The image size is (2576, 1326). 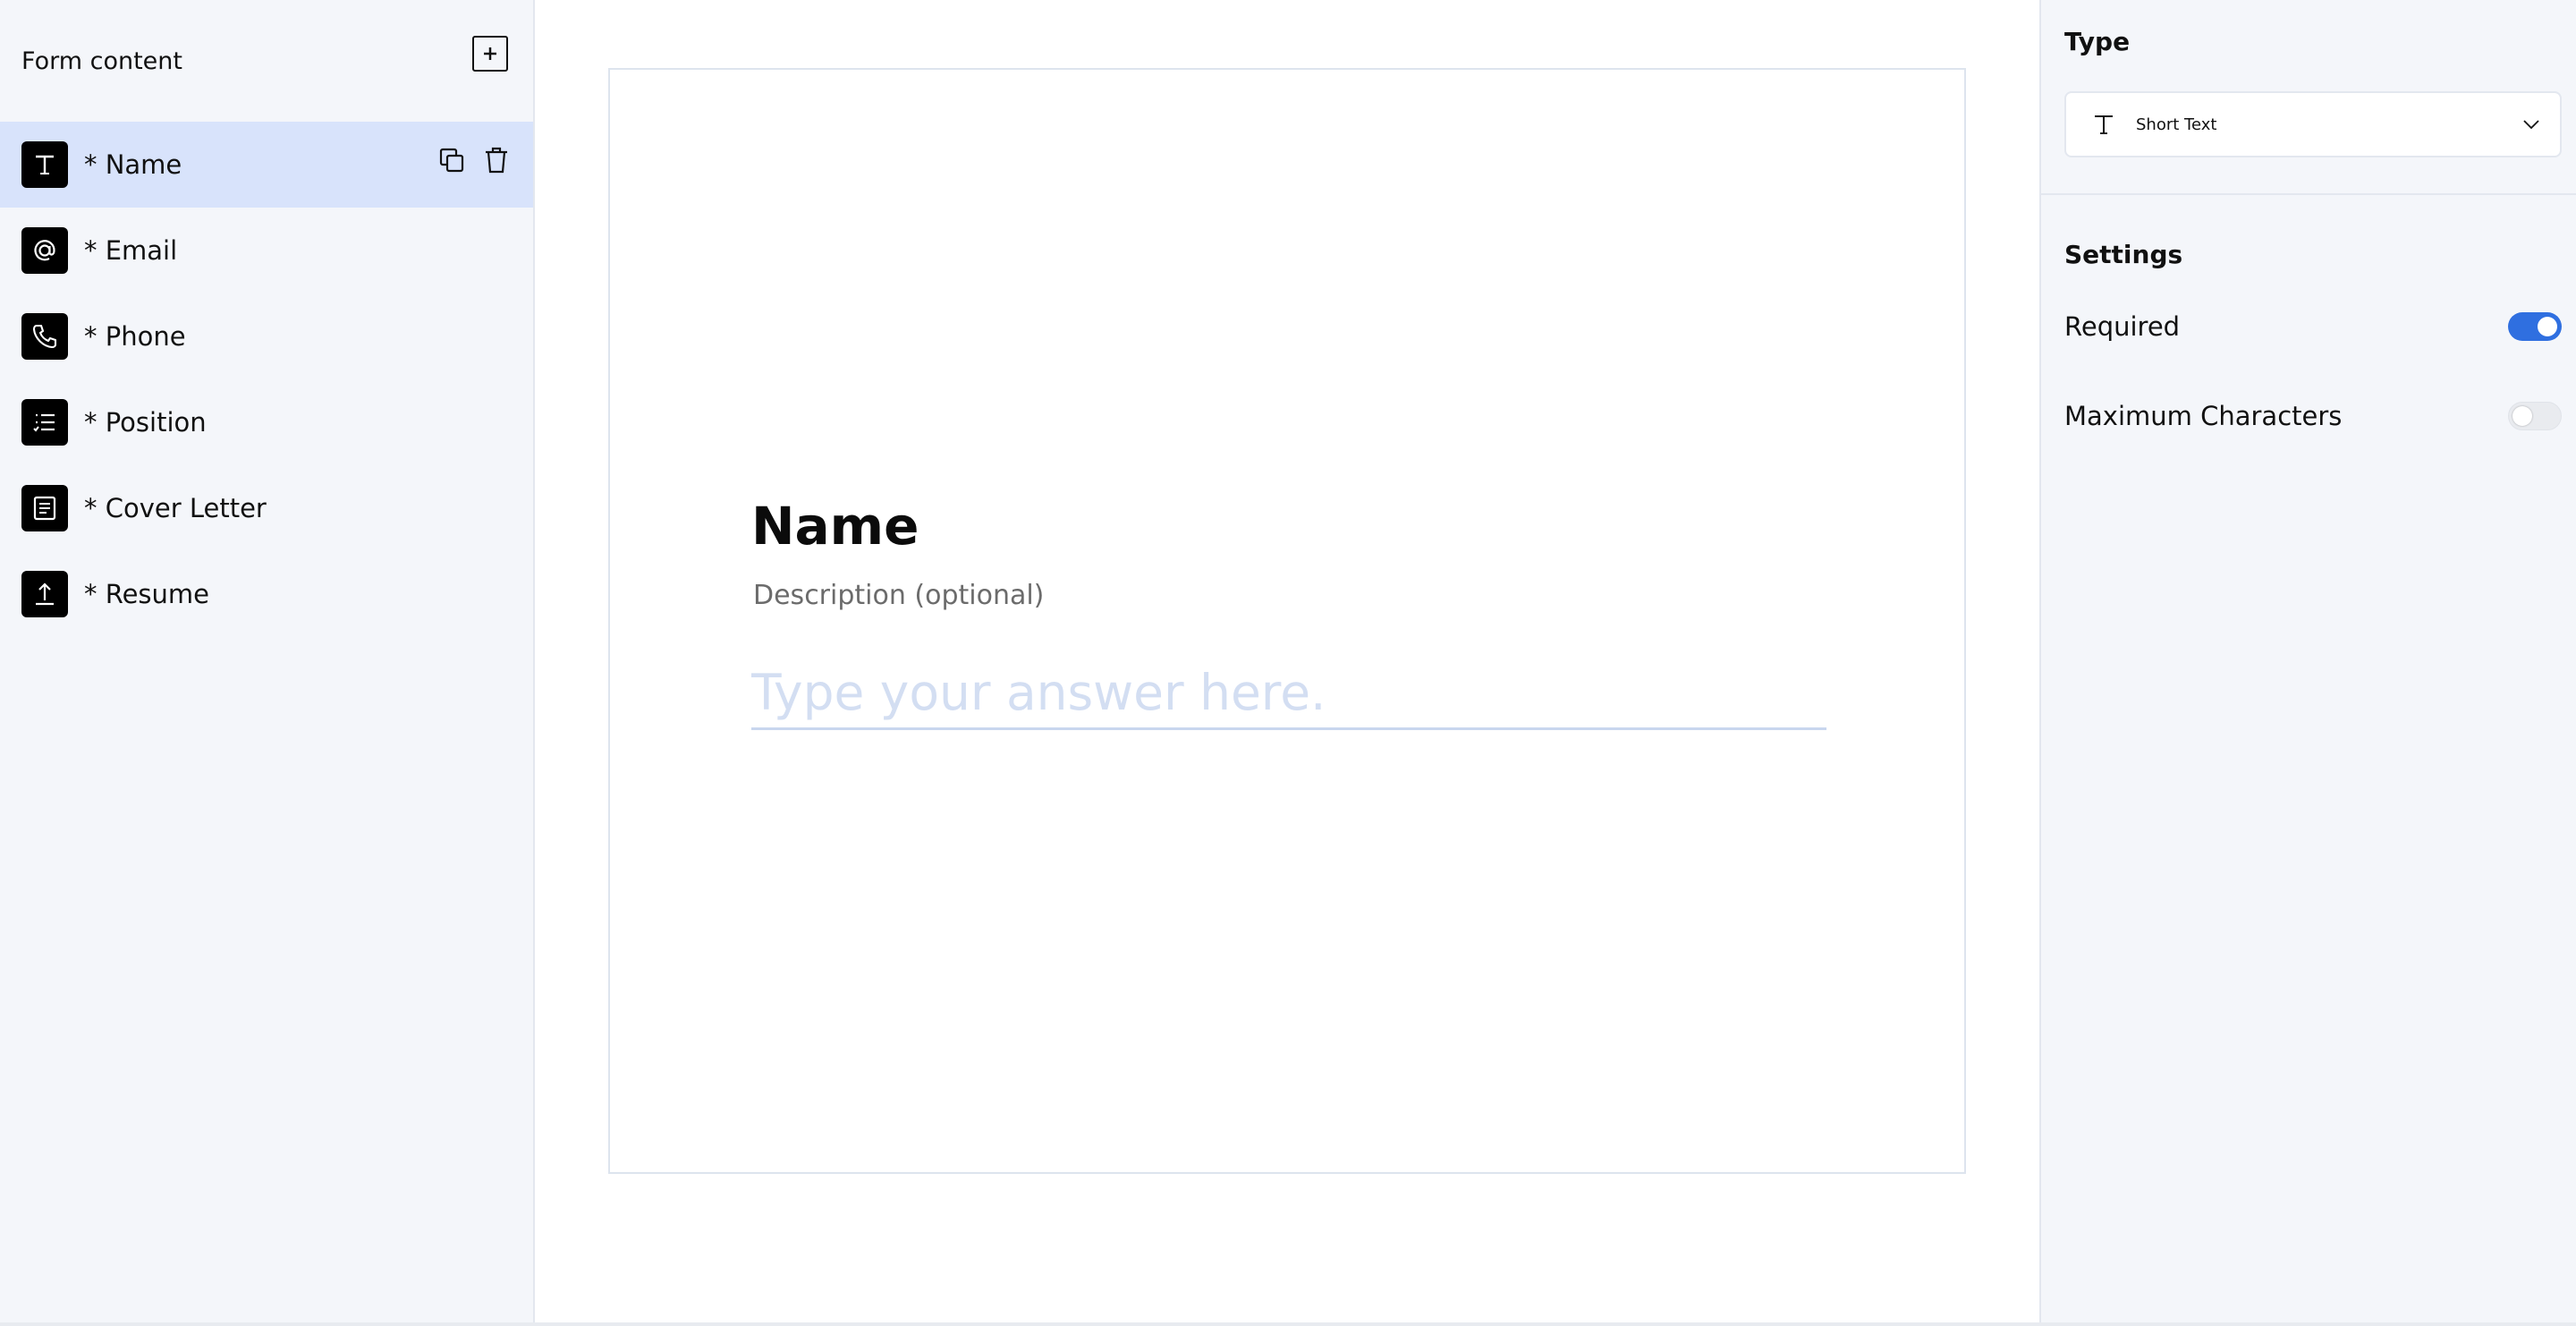 I want to click on add-field-button, so click(x=490, y=54).